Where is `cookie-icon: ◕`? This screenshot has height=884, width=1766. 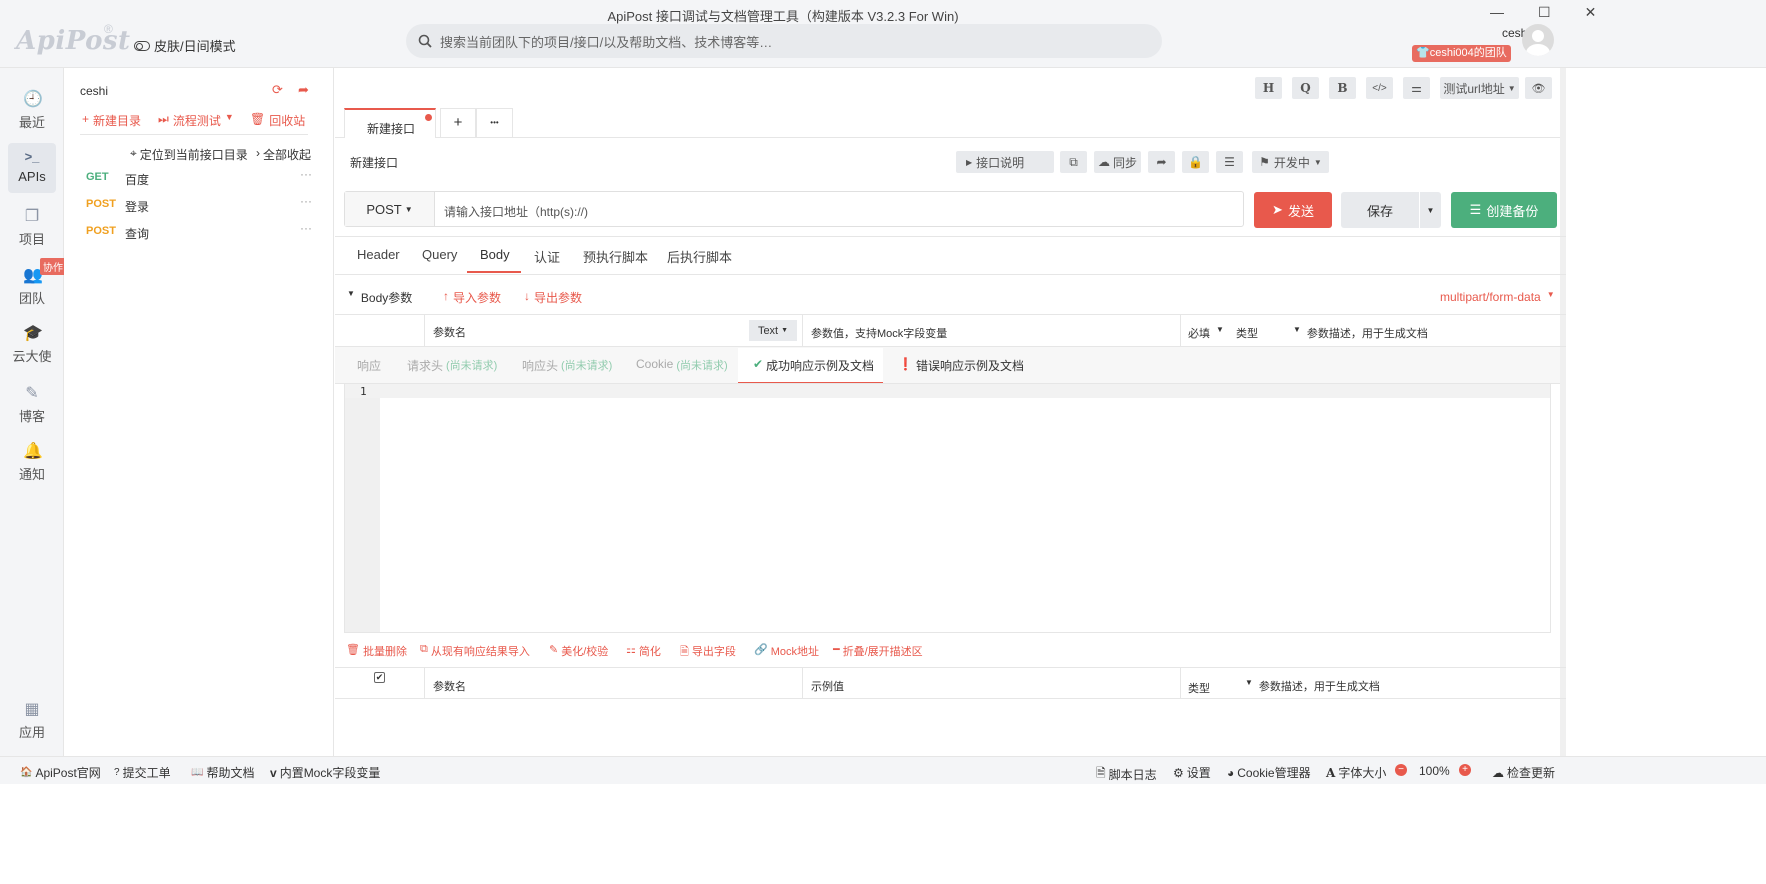 cookie-icon: ◕ is located at coordinates (1231, 772).